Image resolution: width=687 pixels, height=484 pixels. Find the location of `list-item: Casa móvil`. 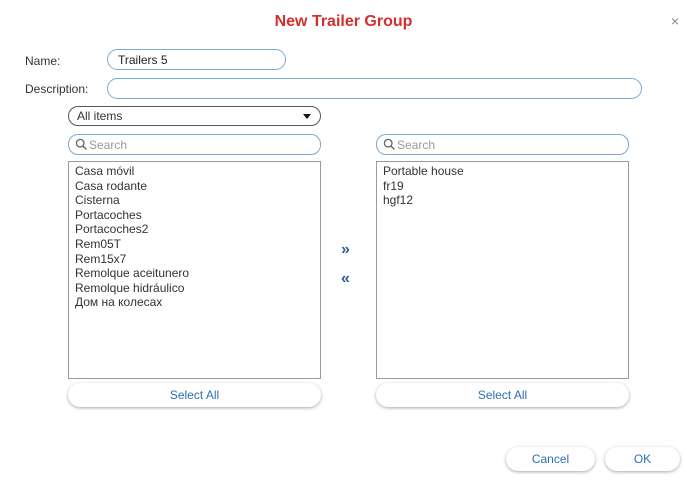

list-item: Casa móvil is located at coordinates (194, 171).